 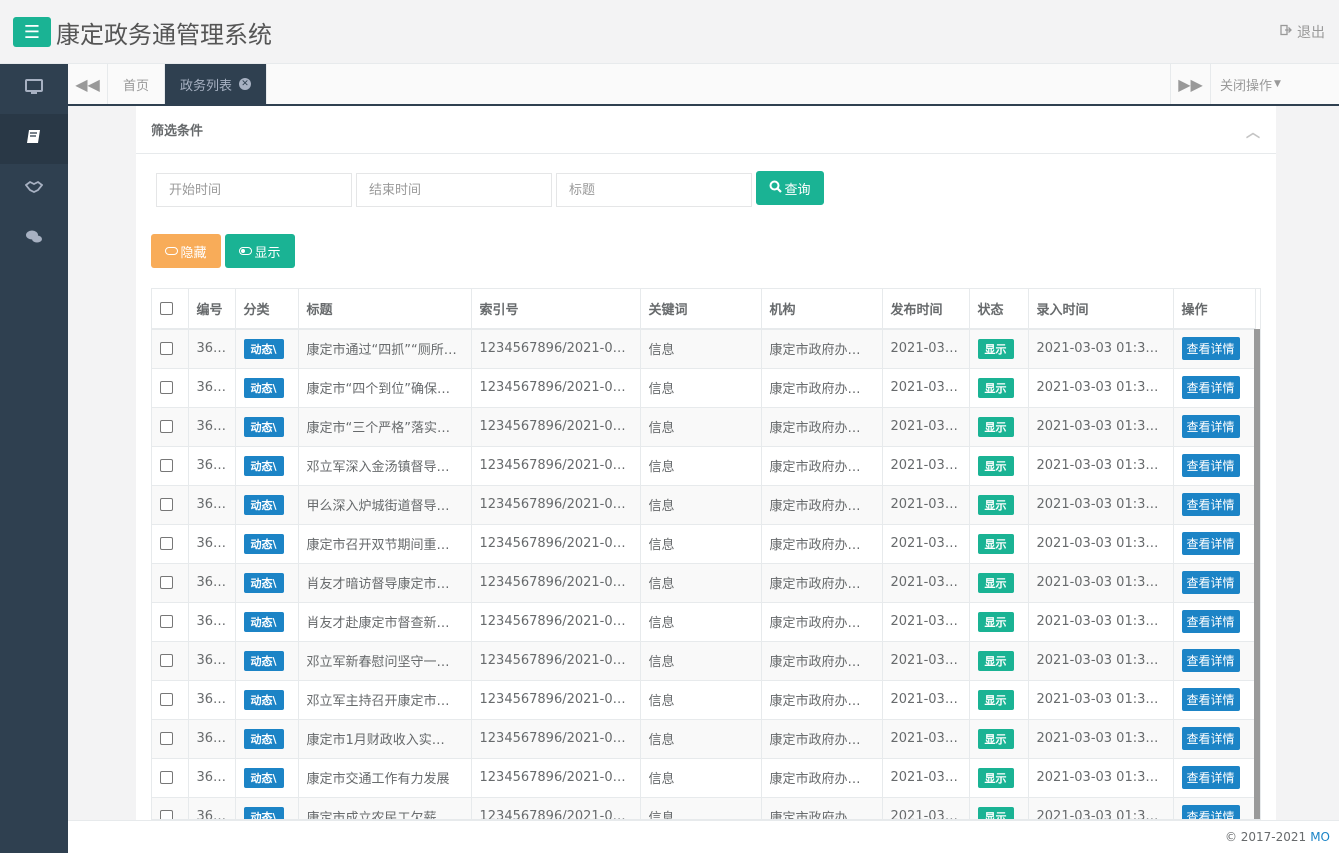 What do you see at coordinates (212, 309) in the screenshot?
I see `column-header: 编号` at bounding box center [212, 309].